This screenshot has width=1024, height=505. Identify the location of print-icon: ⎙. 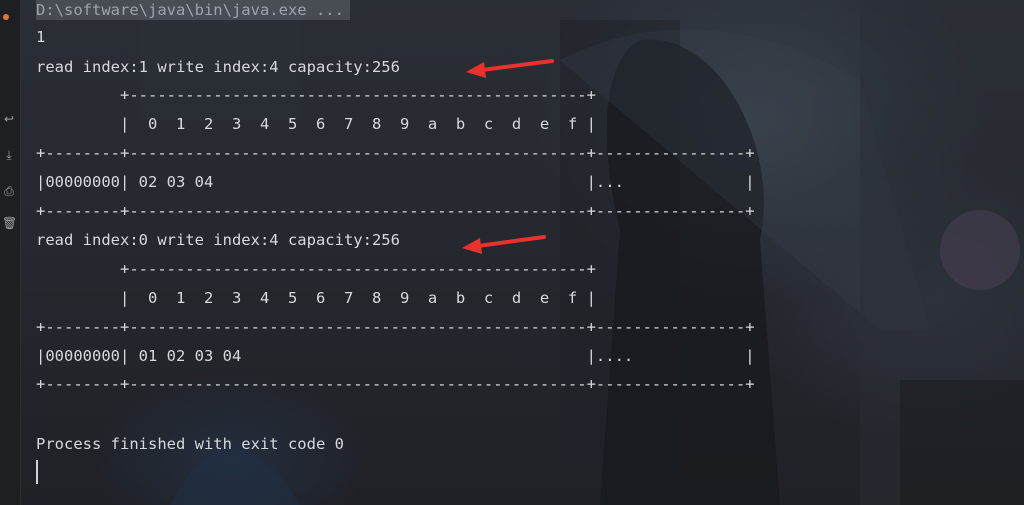
(9, 191).